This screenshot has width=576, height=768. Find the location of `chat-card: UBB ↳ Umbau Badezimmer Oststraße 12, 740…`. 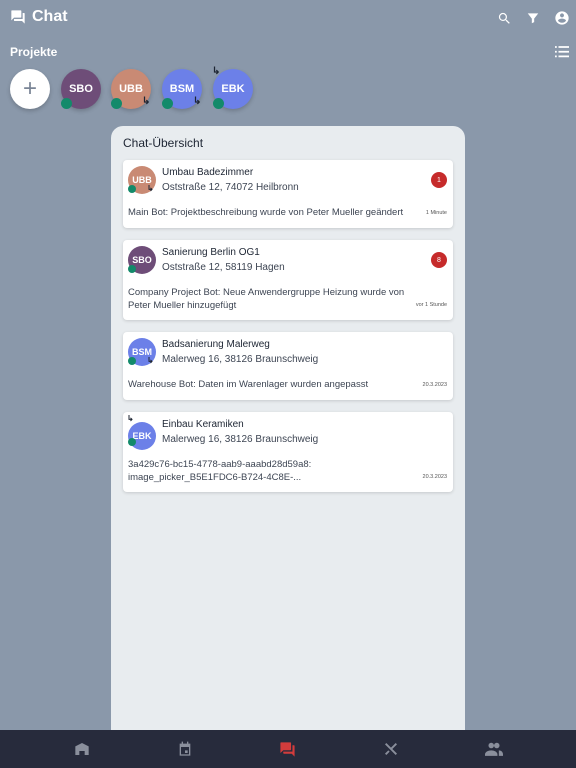

chat-card: UBB ↳ Umbau Badezimmer Oststraße 12, 740… is located at coordinates (288, 194).